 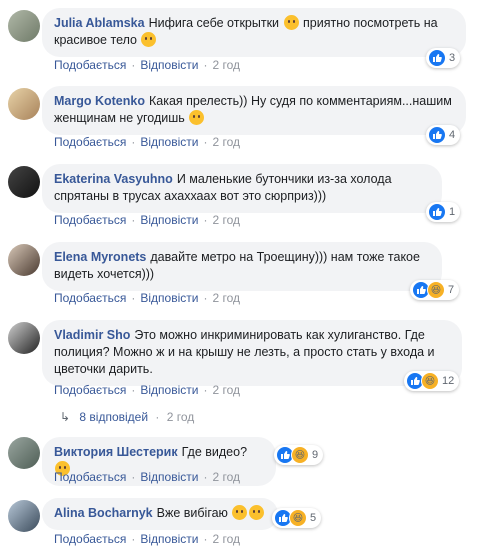 I want to click on reaction-summary: 3, so click(x=443, y=58).